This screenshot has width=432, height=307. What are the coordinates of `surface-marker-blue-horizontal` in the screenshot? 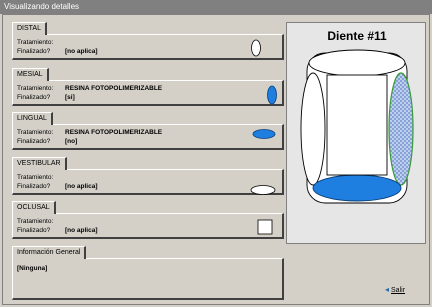 It's located at (264, 134).